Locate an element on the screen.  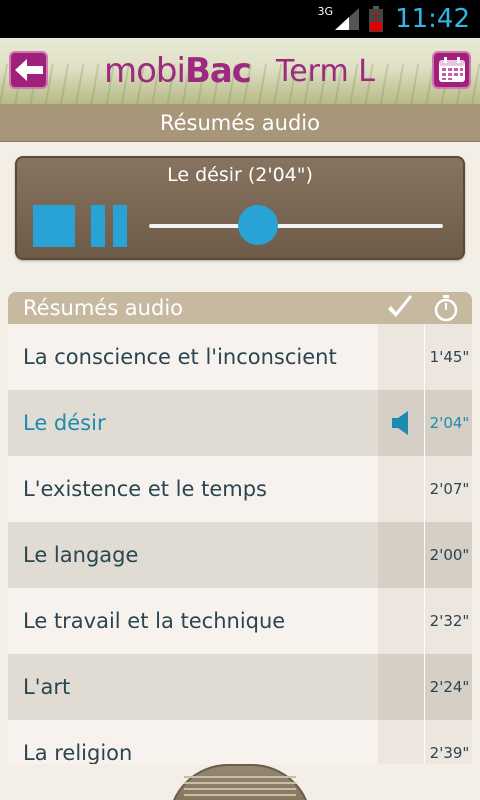
list-item: La conscience et l'inconscient 1'45" is located at coordinates (240, 357).